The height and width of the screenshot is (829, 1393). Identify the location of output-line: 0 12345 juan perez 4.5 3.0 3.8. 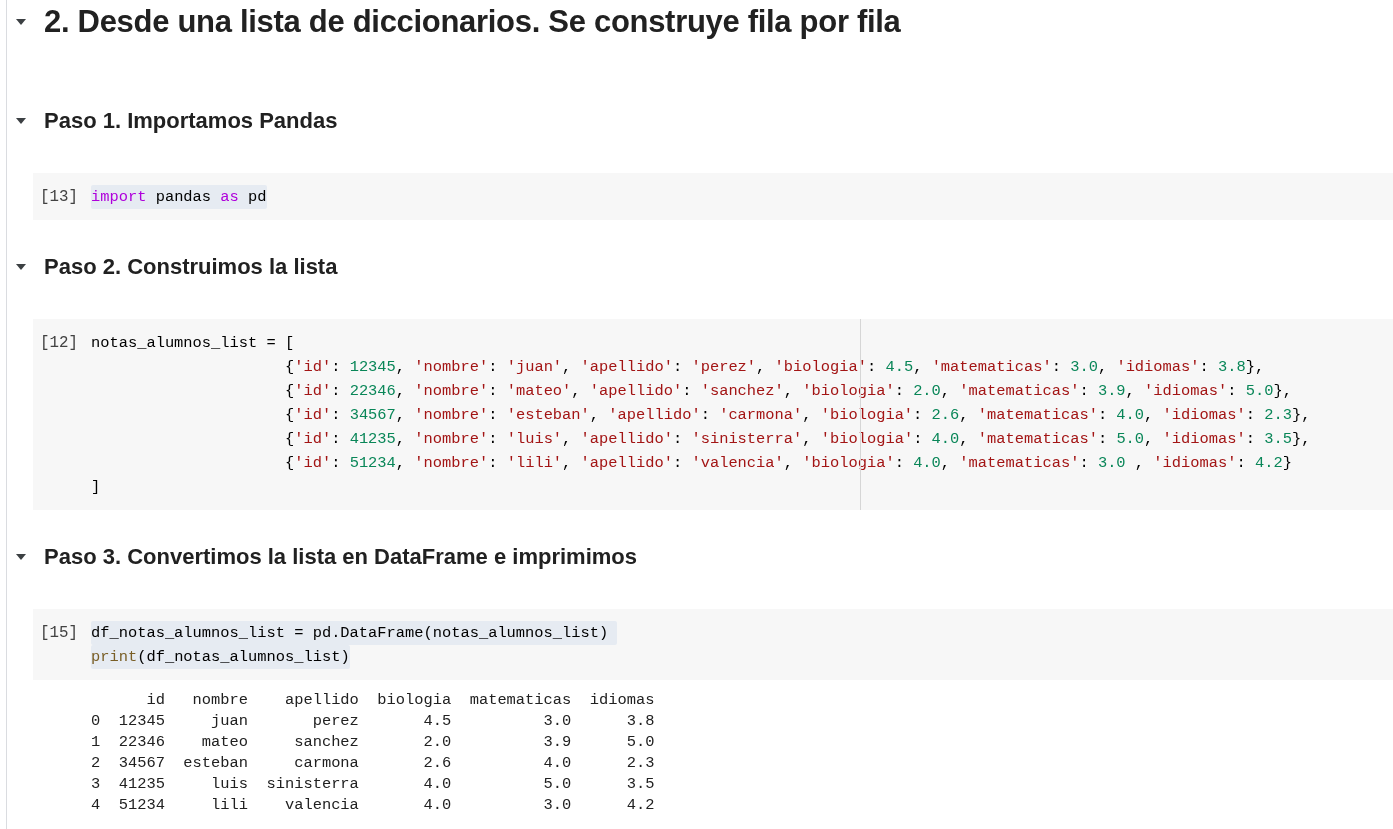
(373, 721).